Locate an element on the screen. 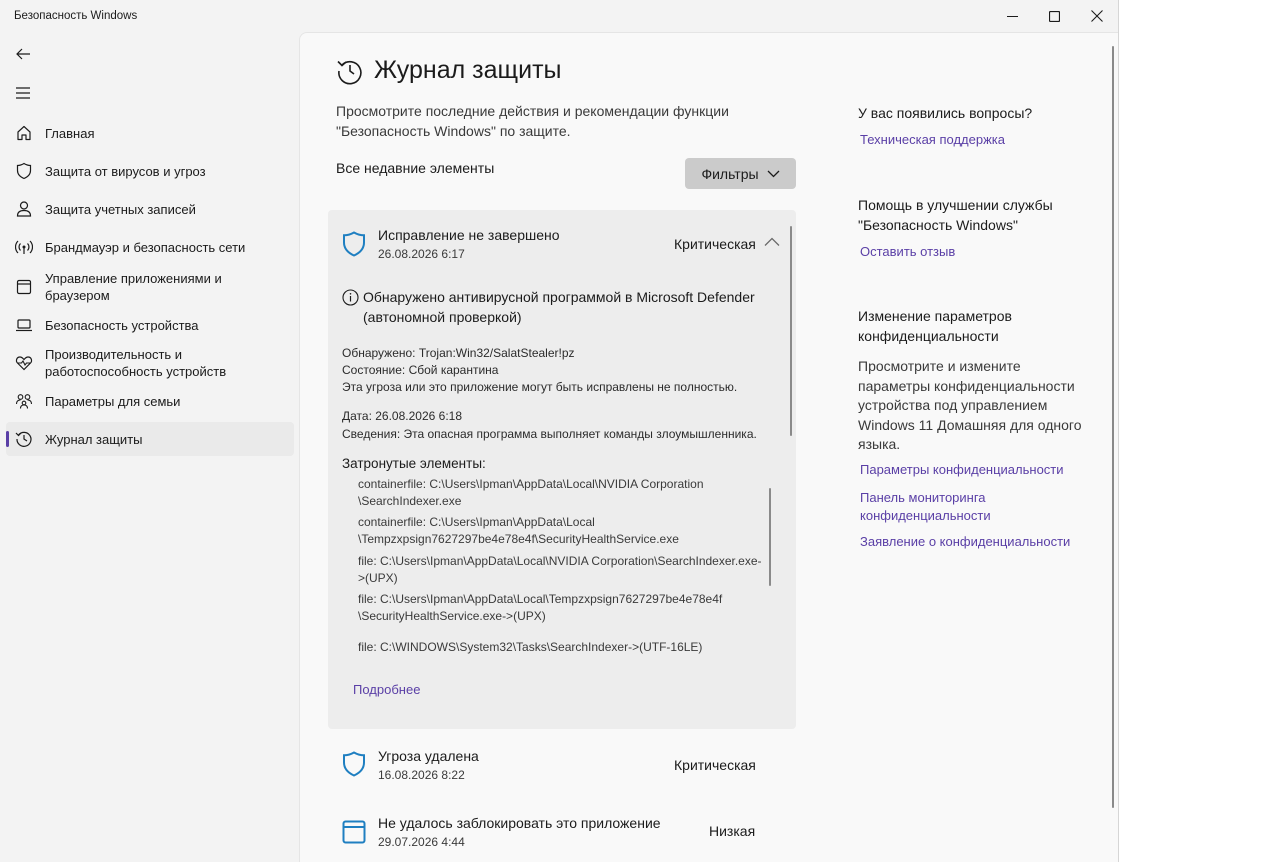 Image resolution: width=1280 pixels, height=862 pixels. nav-item-firewall: Брандмауэр и безопасность сети is located at coordinates (150, 247).